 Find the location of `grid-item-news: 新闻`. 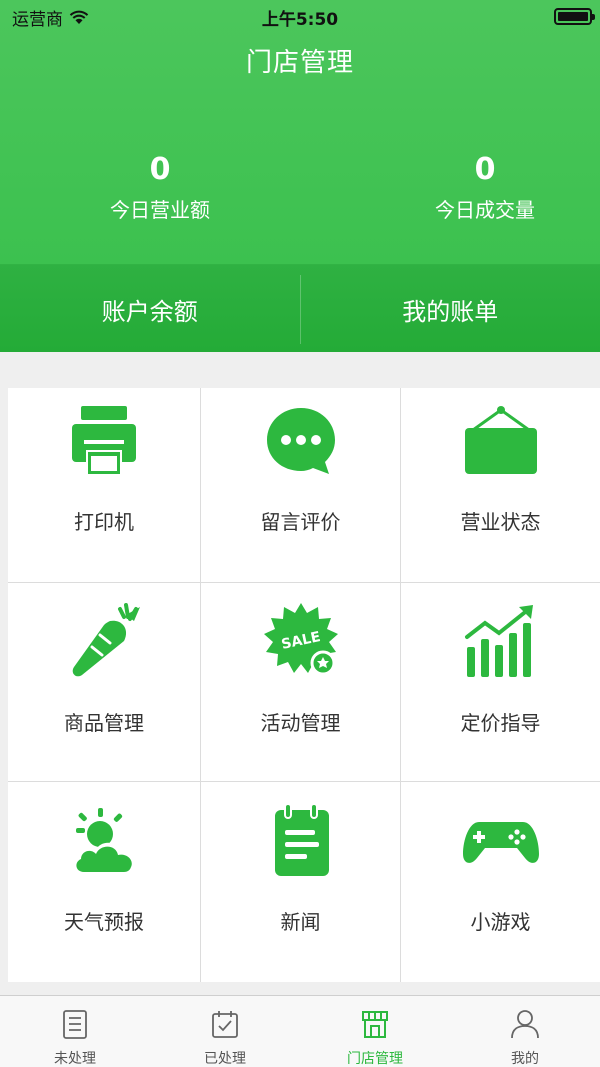

grid-item-news: 新闻 is located at coordinates (301, 882).